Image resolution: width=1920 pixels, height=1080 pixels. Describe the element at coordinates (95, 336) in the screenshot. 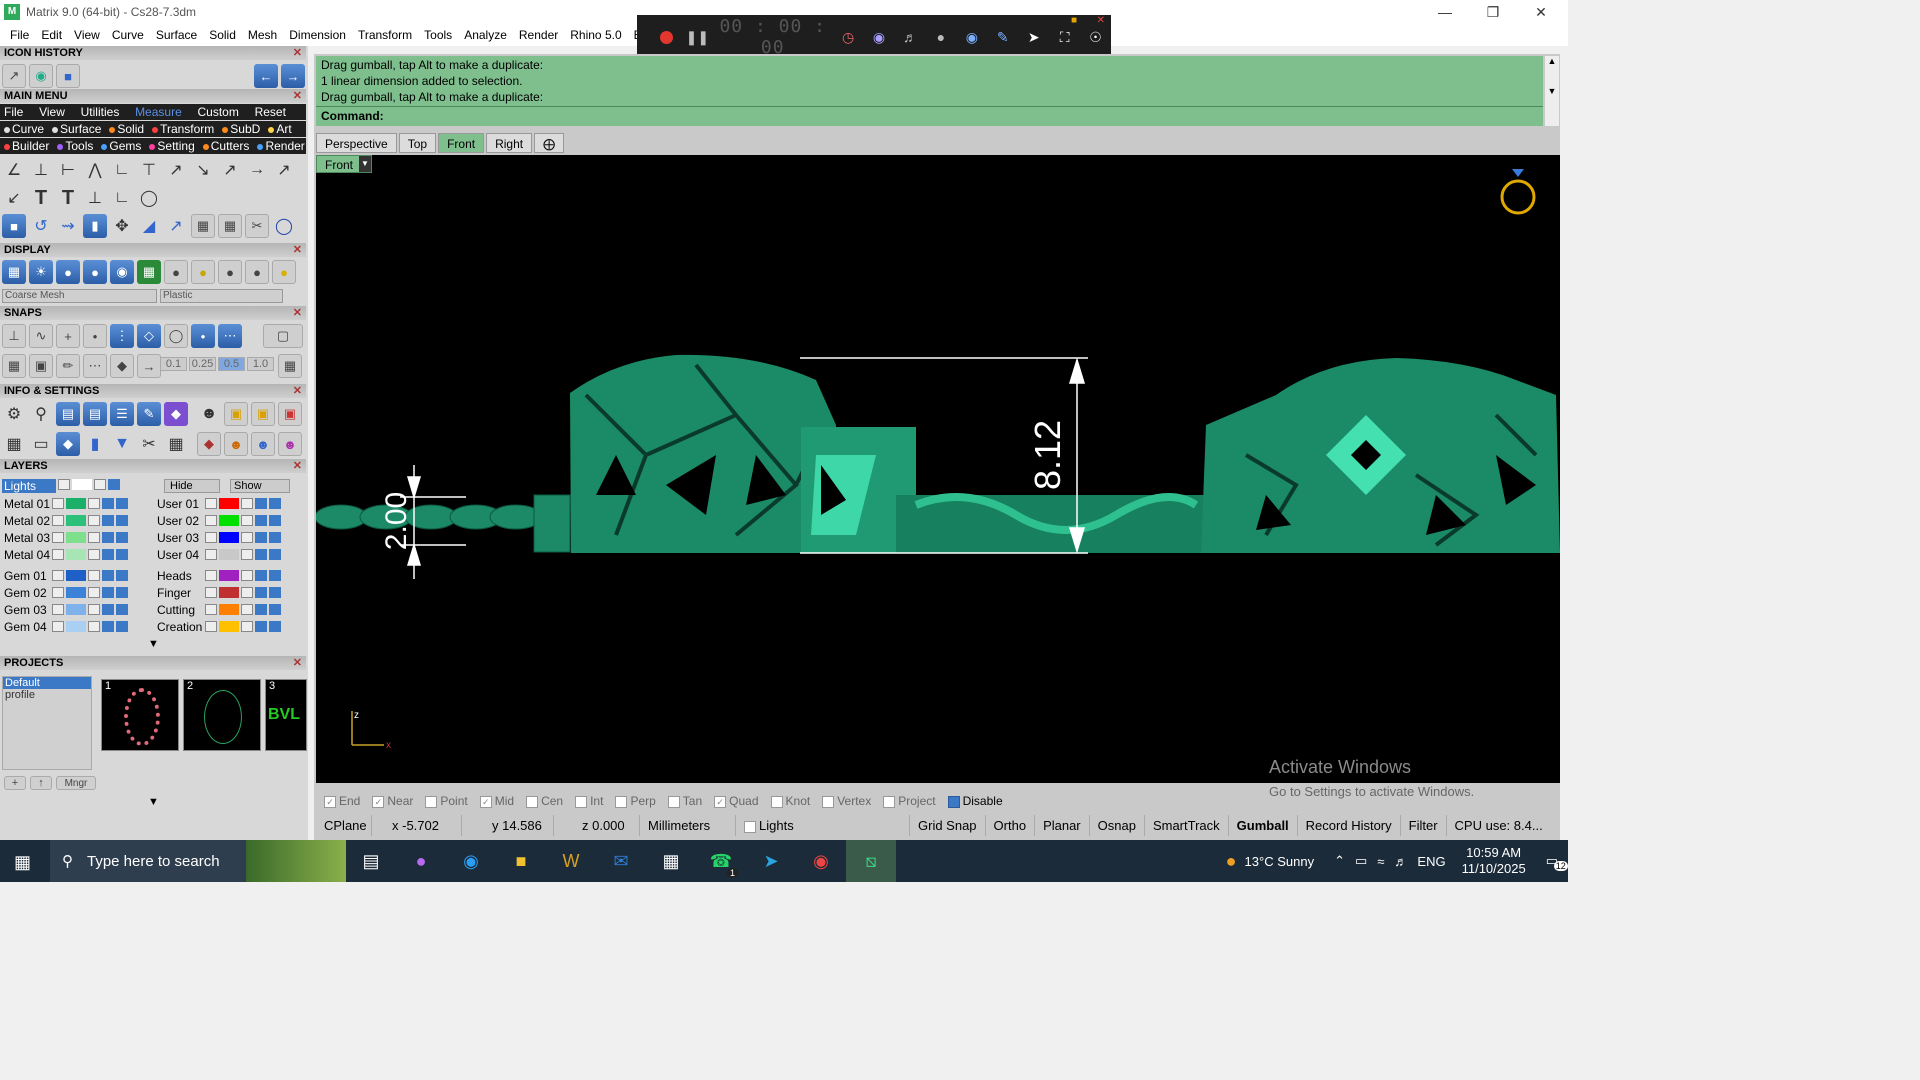

I see `snap-mid-icon: •` at that location.